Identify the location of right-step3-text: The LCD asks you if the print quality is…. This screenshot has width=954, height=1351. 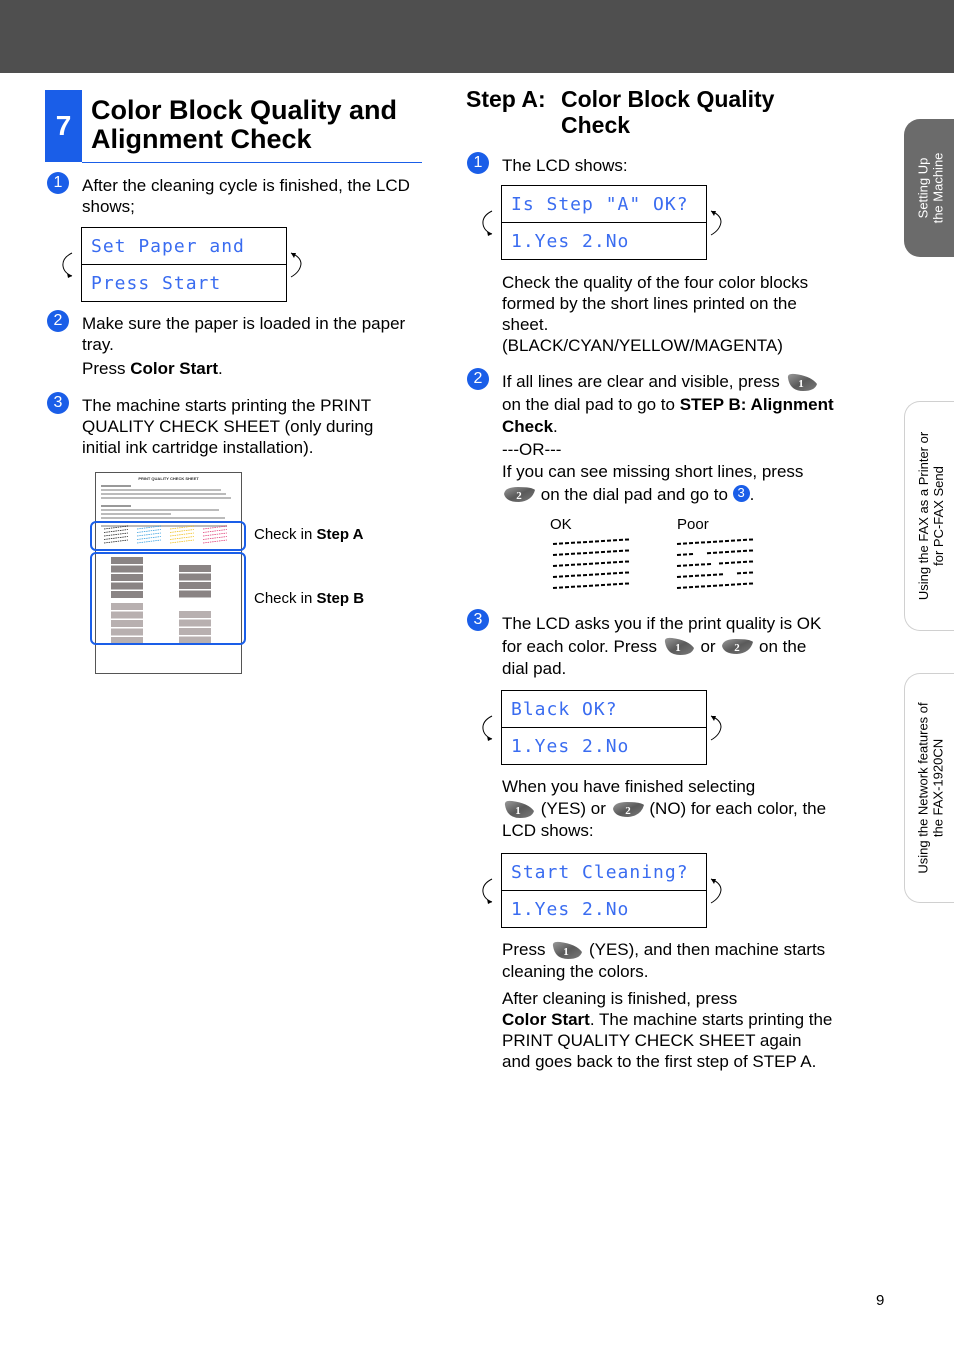
(662, 646).